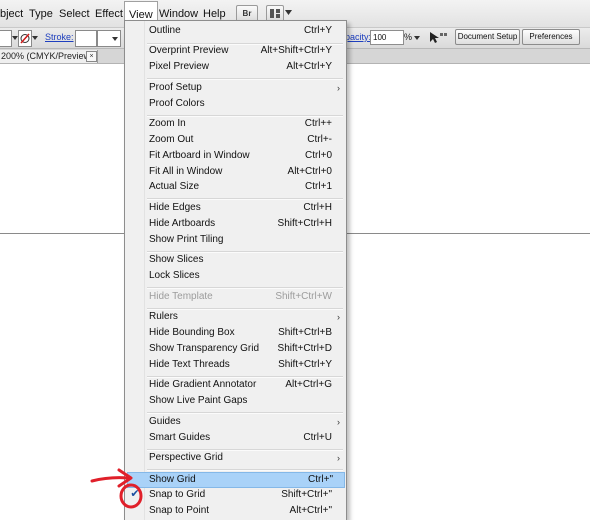 The width and height of the screenshot is (590, 520). Describe the element at coordinates (111, 478) in the screenshot. I see `red-arrow-annotation` at that location.